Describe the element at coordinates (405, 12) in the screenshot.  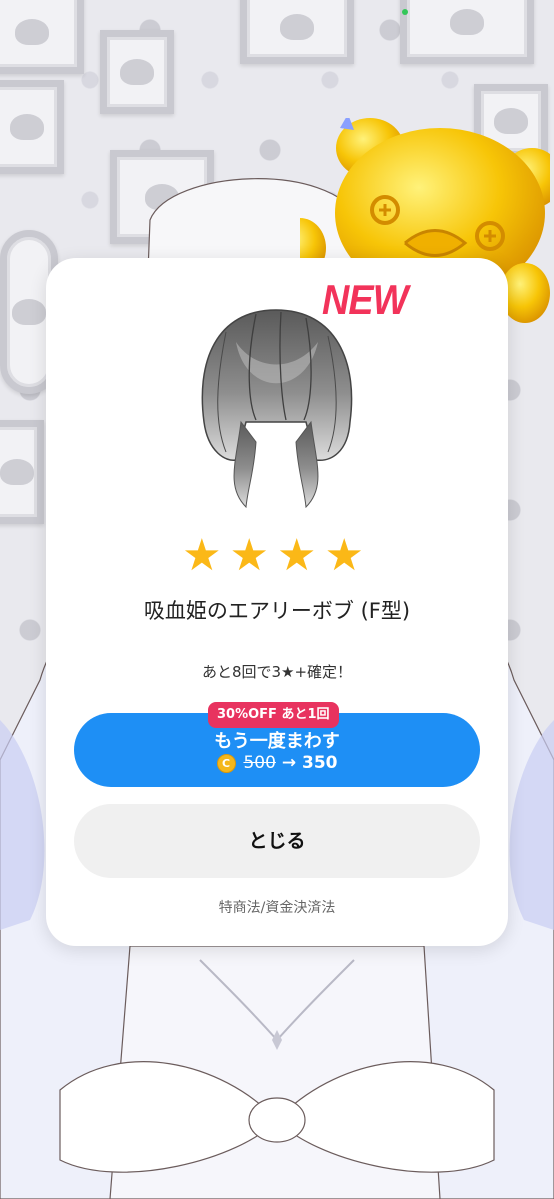
I see `status-indicator-dot` at that location.